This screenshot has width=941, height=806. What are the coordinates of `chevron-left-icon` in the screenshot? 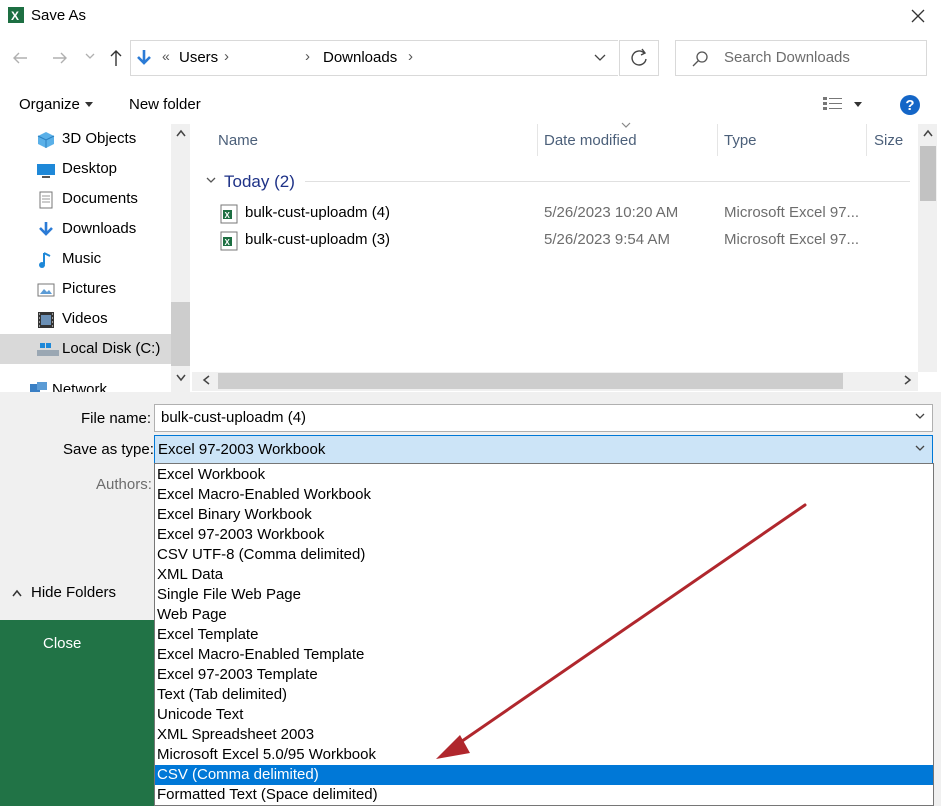 It's located at (206, 380).